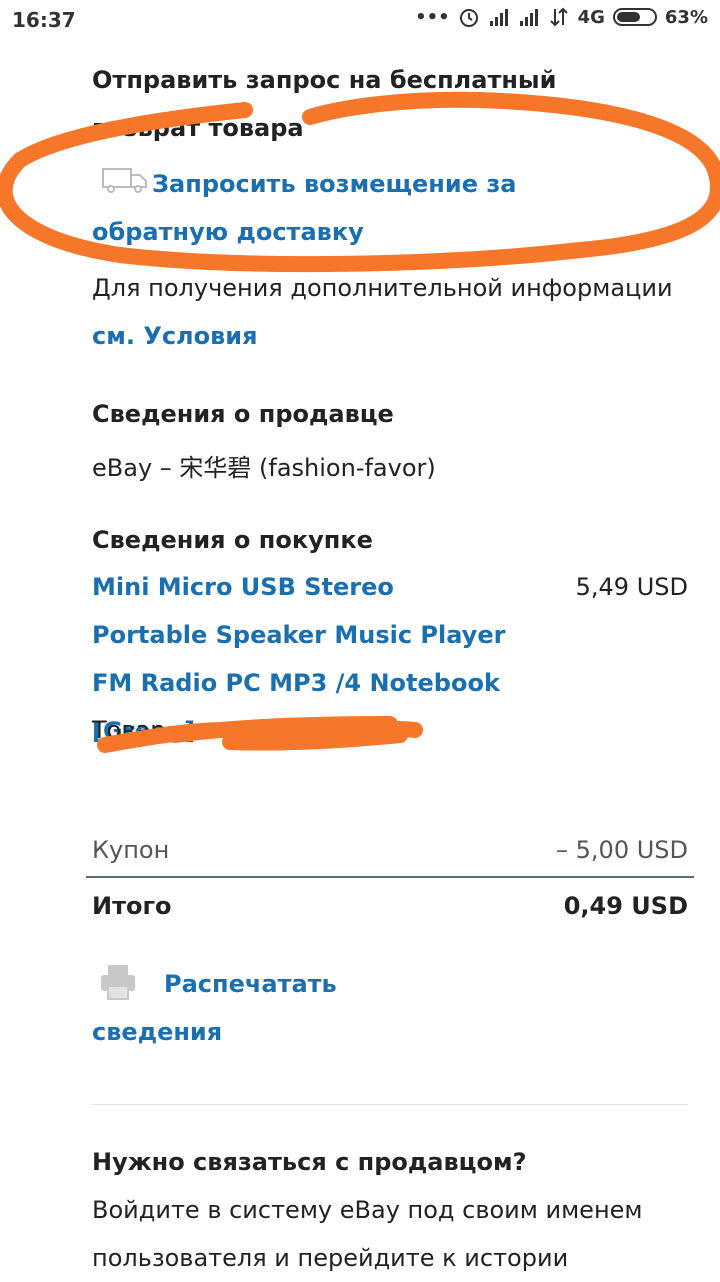  What do you see at coordinates (360, 20) in the screenshot?
I see `status-bar: 16:37 ••• 4G 63%` at bounding box center [360, 20].